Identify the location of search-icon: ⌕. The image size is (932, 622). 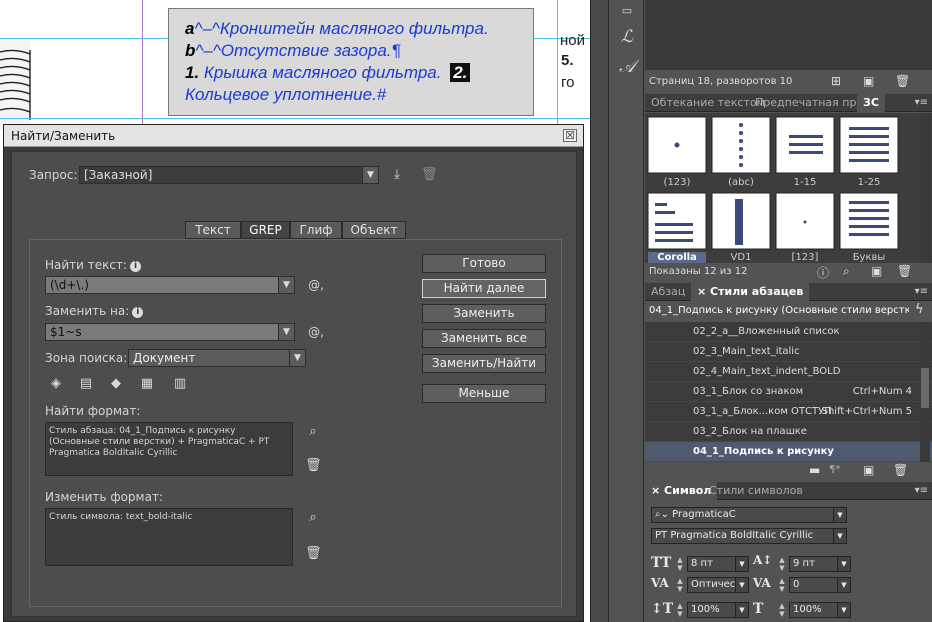
(846, 271).